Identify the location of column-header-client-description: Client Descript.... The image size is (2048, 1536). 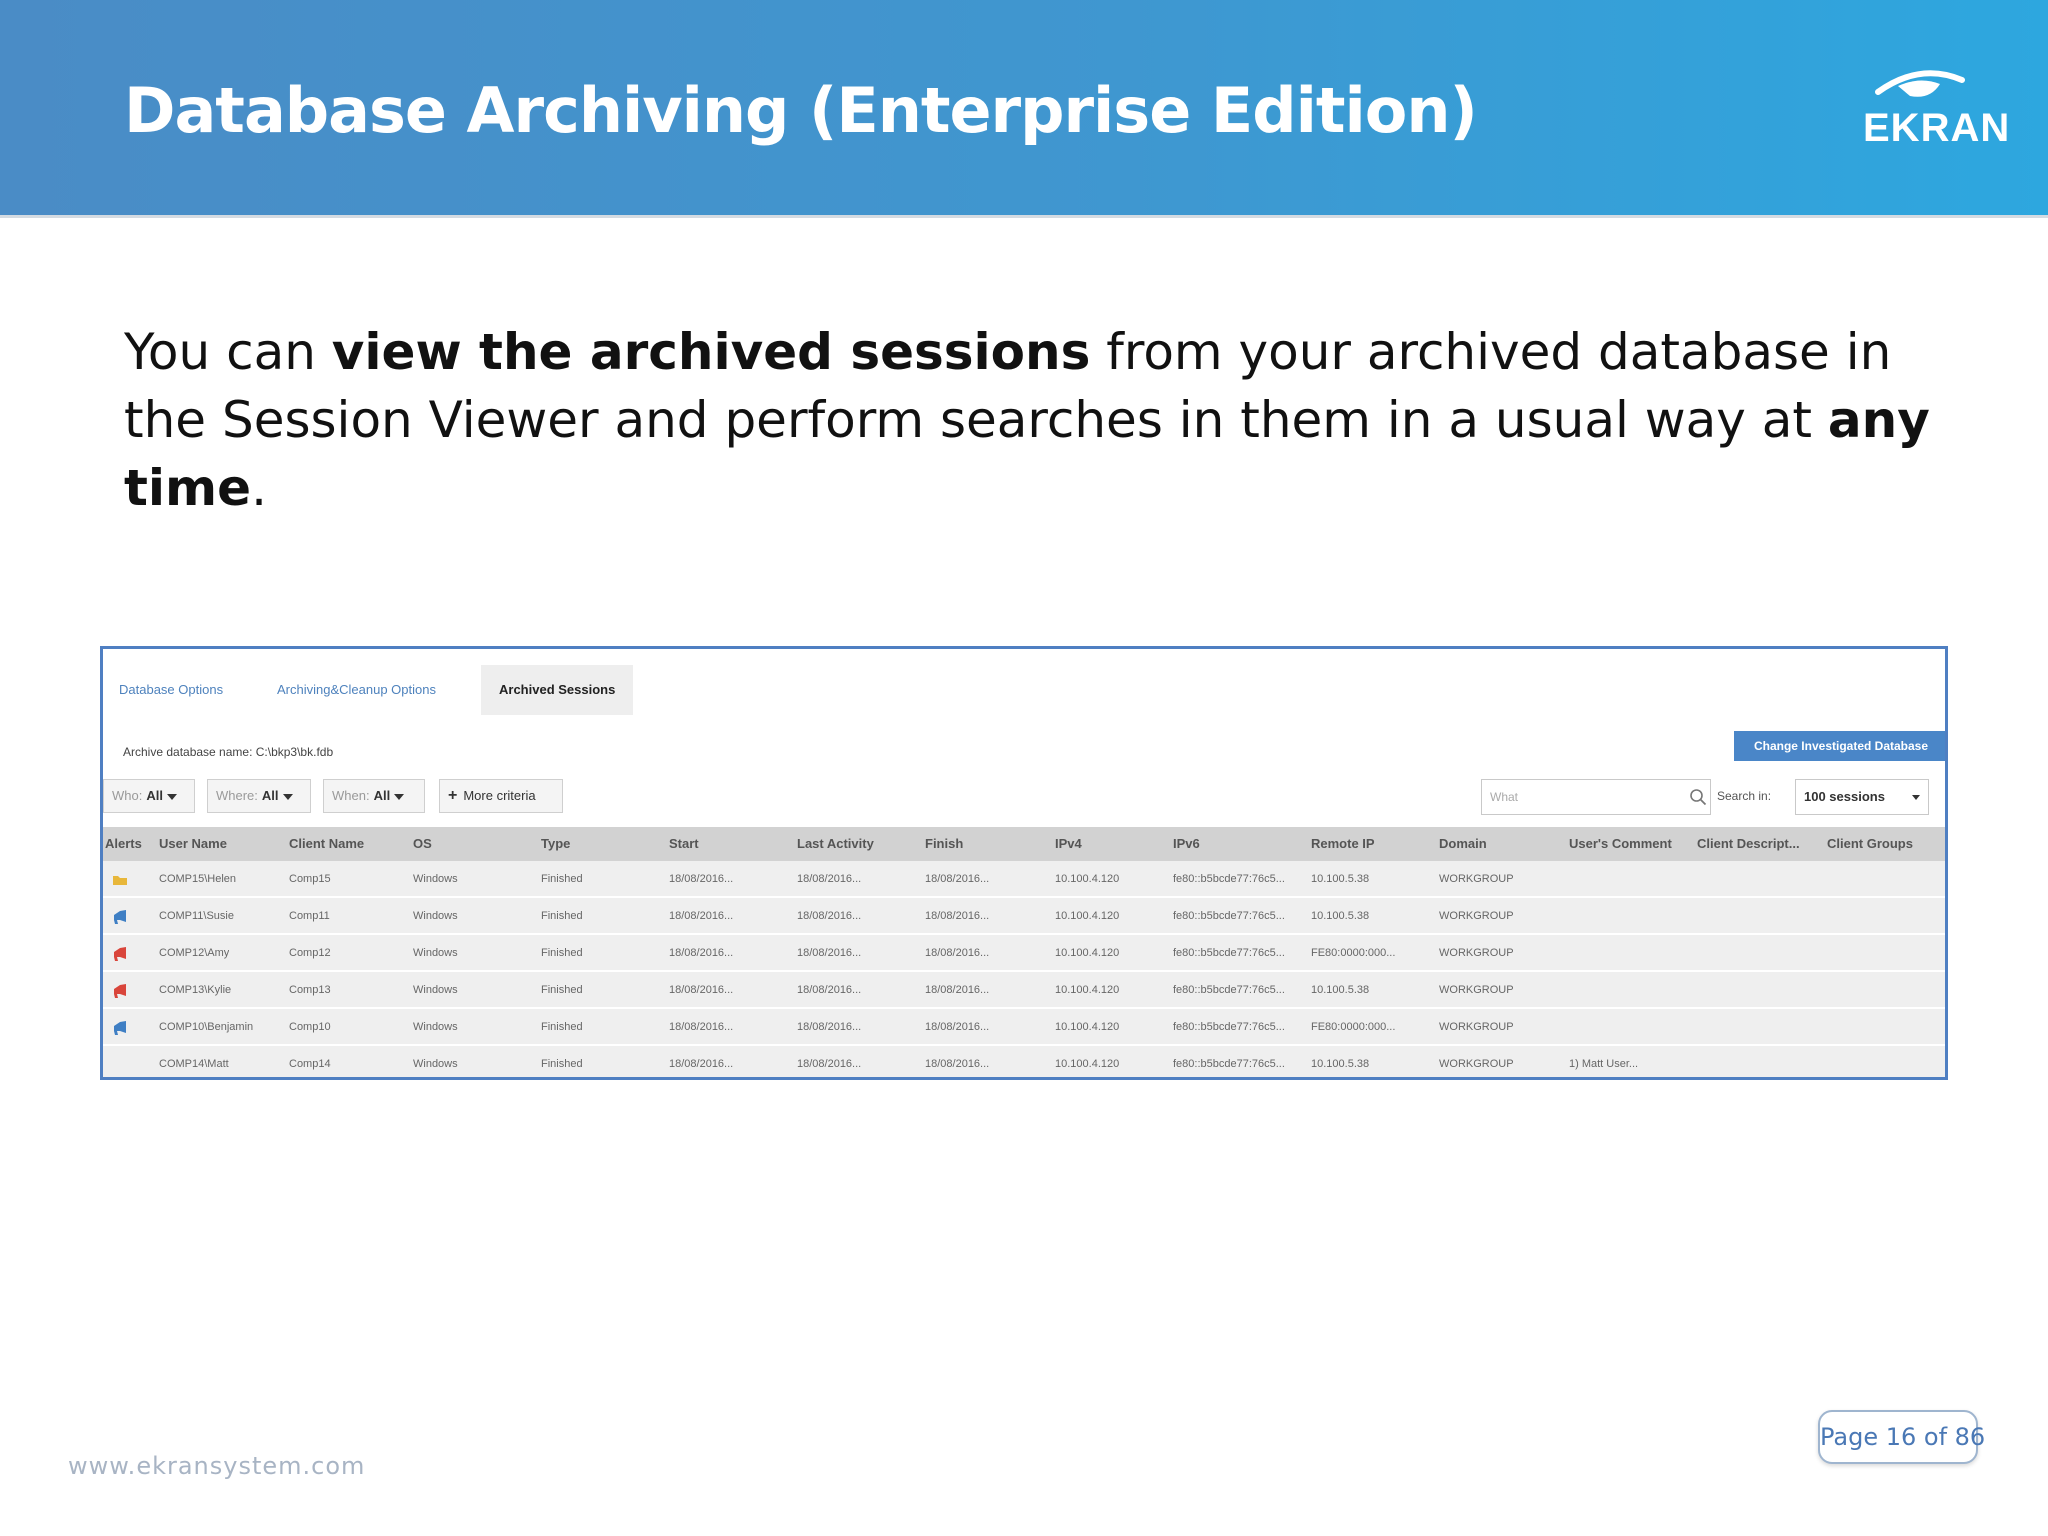
(1748, 844).